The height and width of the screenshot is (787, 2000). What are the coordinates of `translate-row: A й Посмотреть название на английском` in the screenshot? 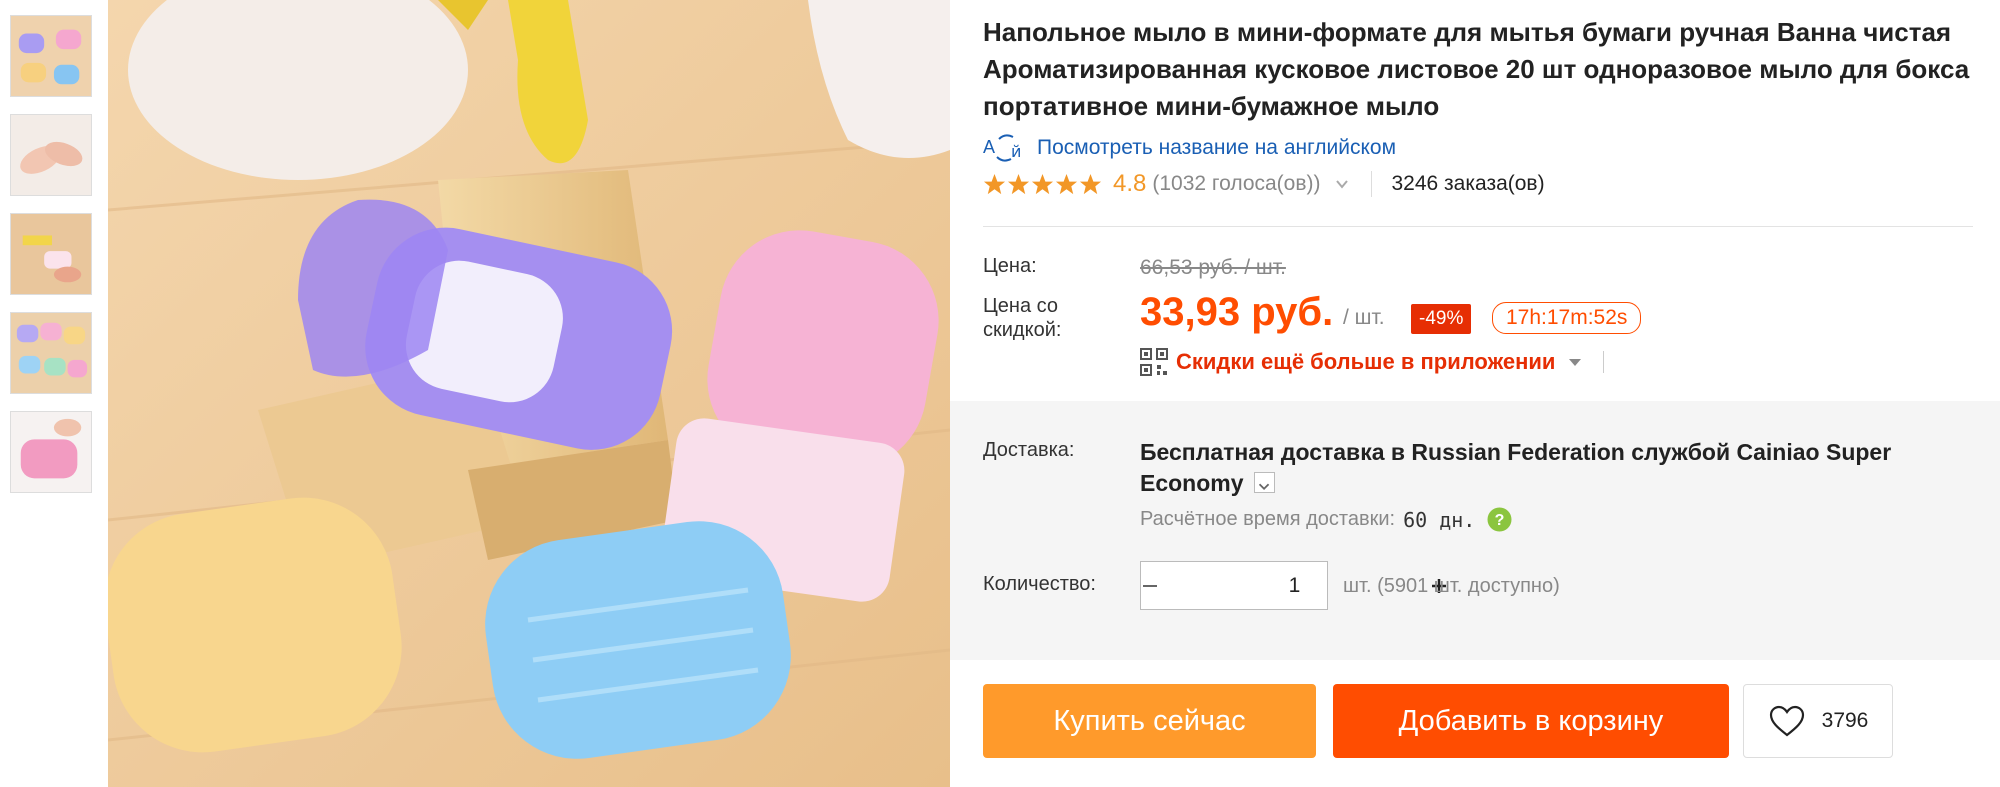 It's located at (1478, 148).